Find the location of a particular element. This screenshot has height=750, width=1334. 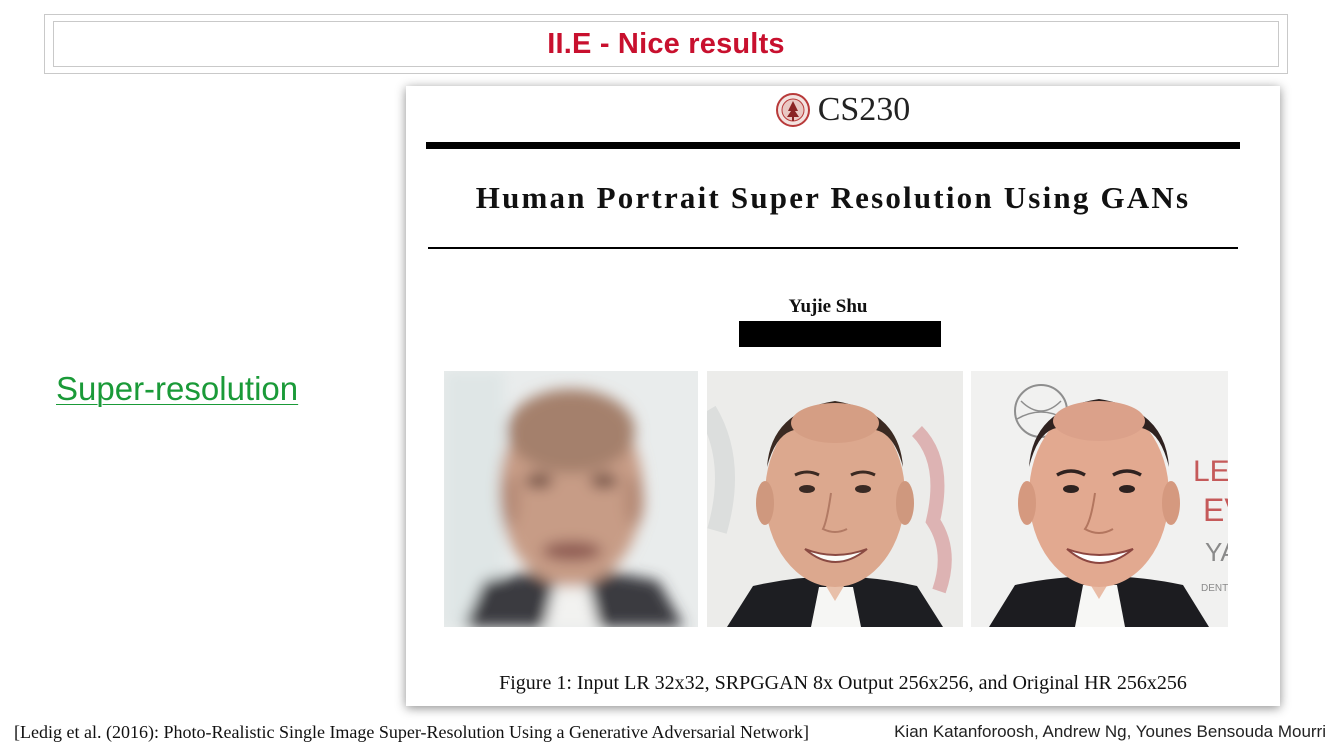

course-header: CS230 is located at coordinates (843, 110).